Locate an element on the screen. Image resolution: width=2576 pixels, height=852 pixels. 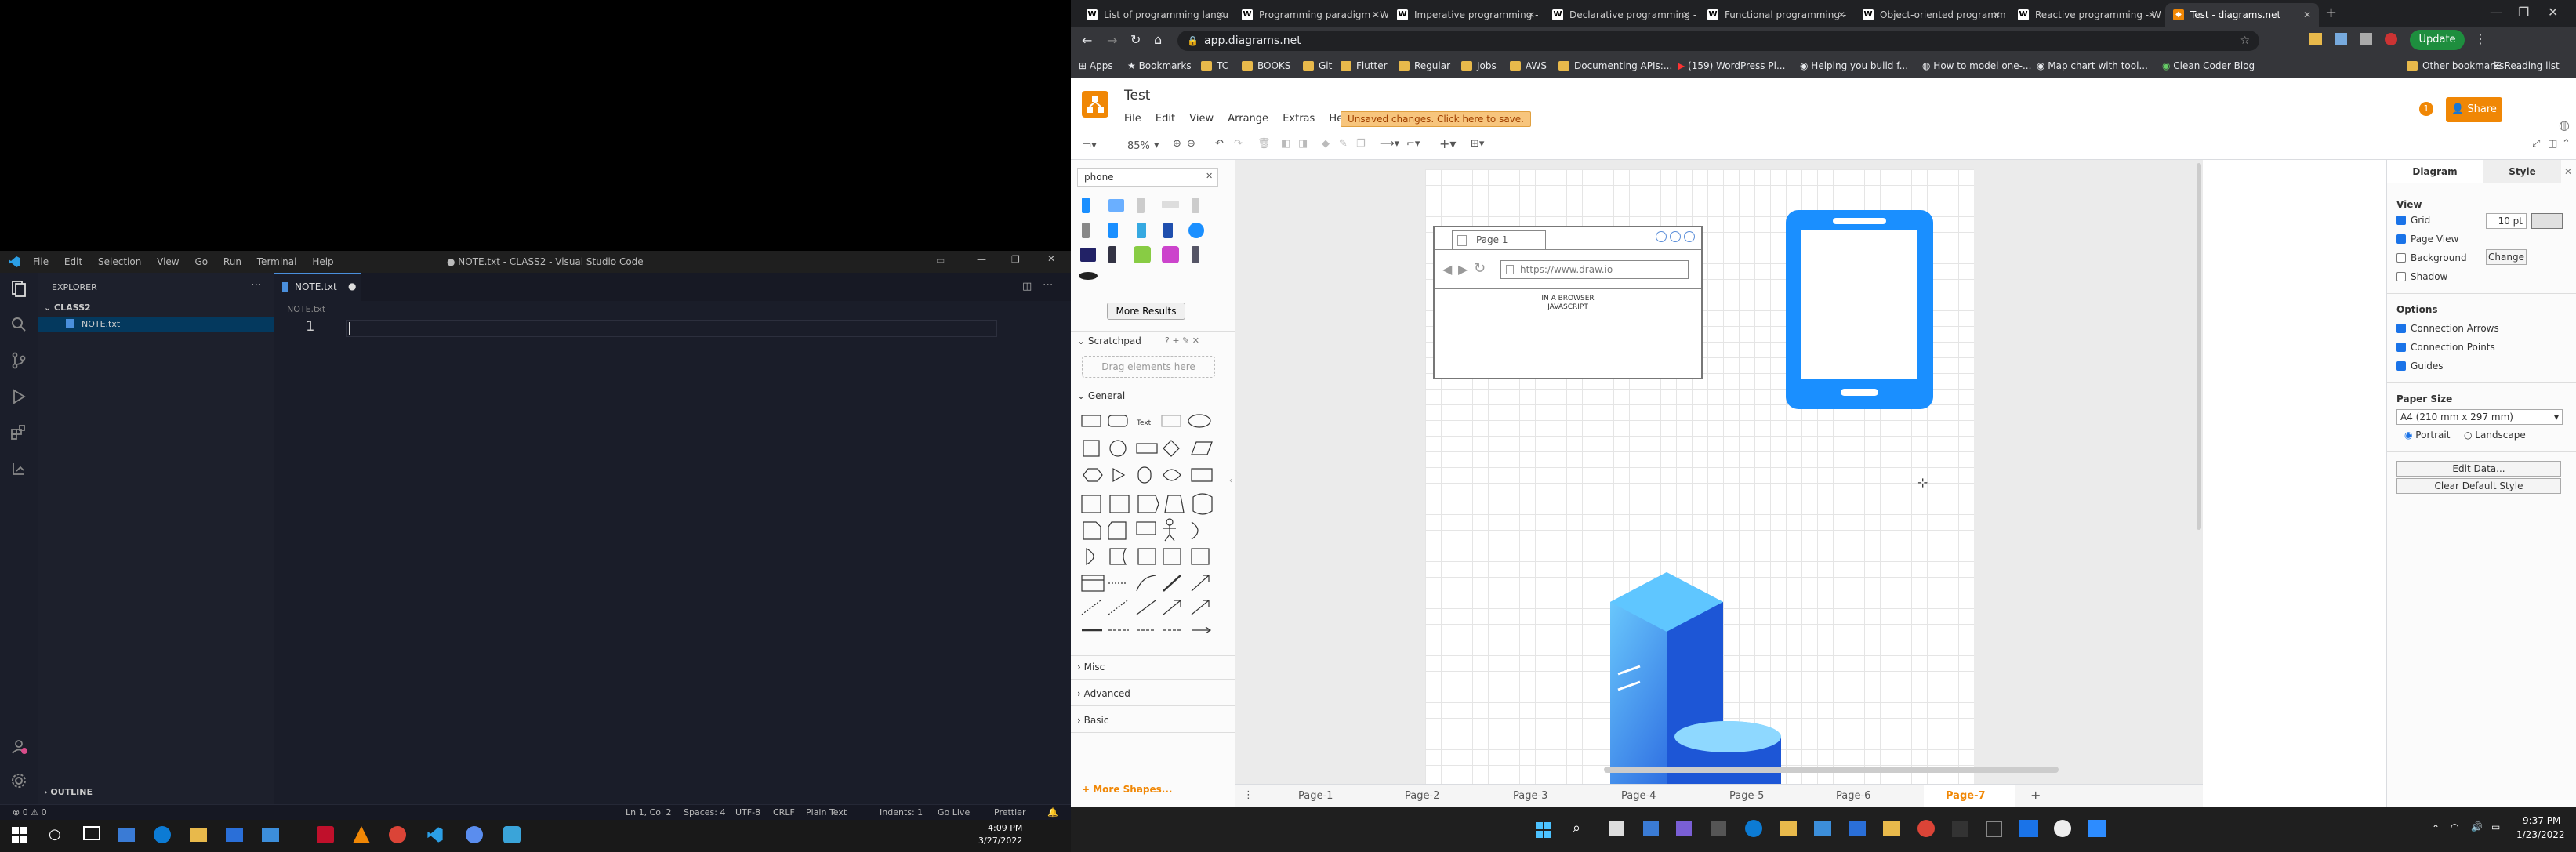
vertical-scrollbar is located at coordinates (2199, 346).